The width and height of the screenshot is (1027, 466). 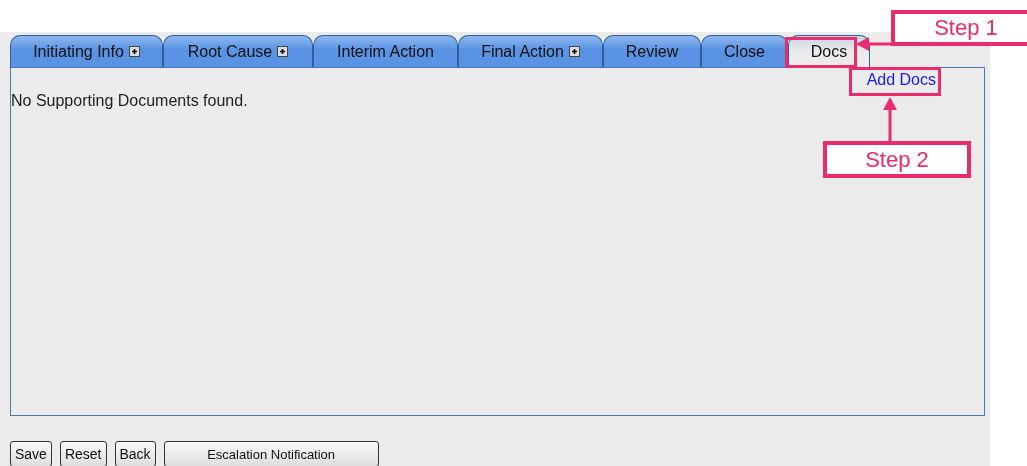 I want to click on form-button: Save, so click(x=31, y=453).